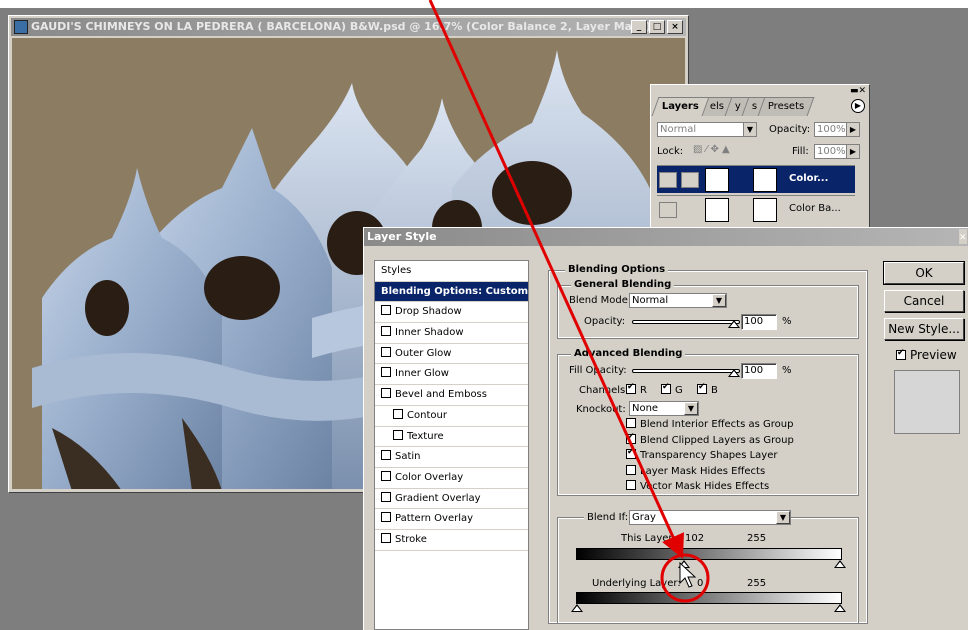 This screenshot has height=630, width=968. Describe the element at coordinates (837, 129) in the screenshot. I see `opacity-field: 100% ▶` at that location.